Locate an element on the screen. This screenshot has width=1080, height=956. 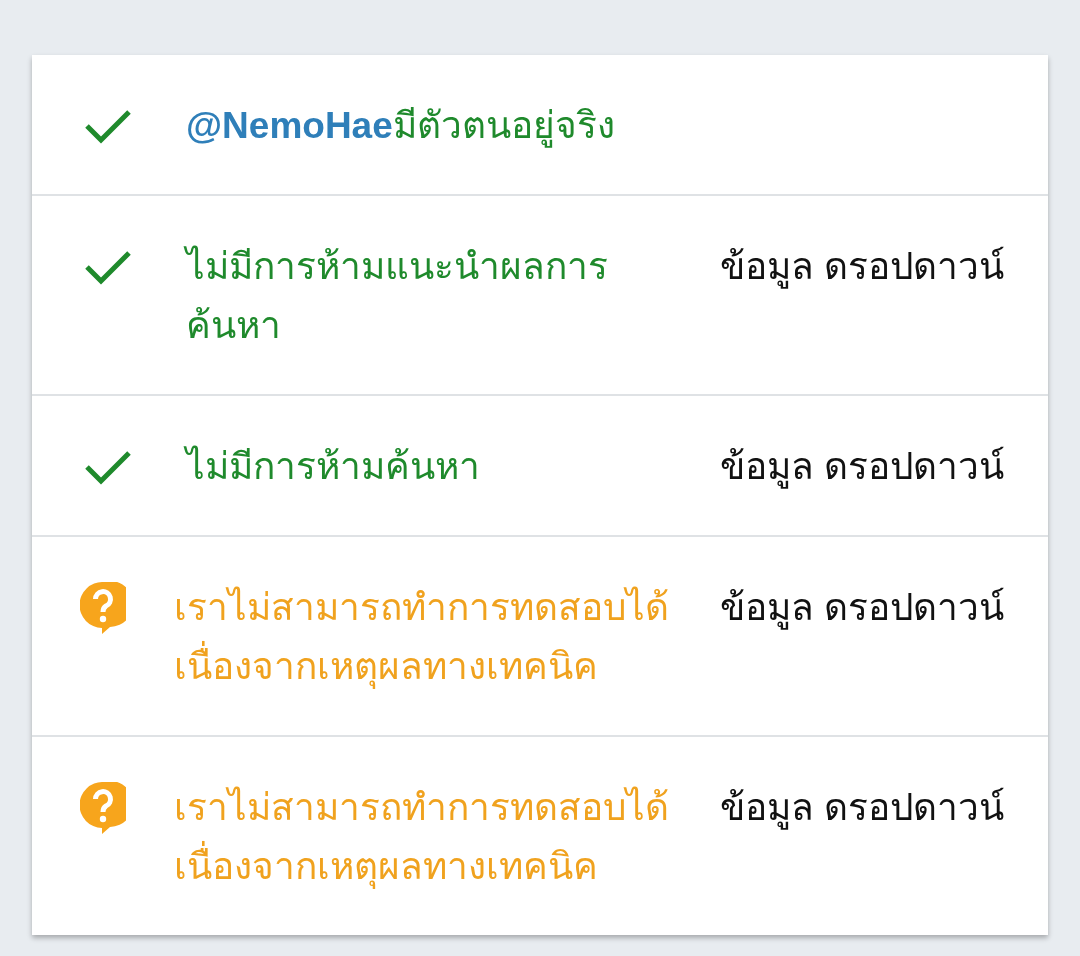
status-message: @NemoHaeมีตัวตนอยู่จริง is located at coordinates (400, 127).